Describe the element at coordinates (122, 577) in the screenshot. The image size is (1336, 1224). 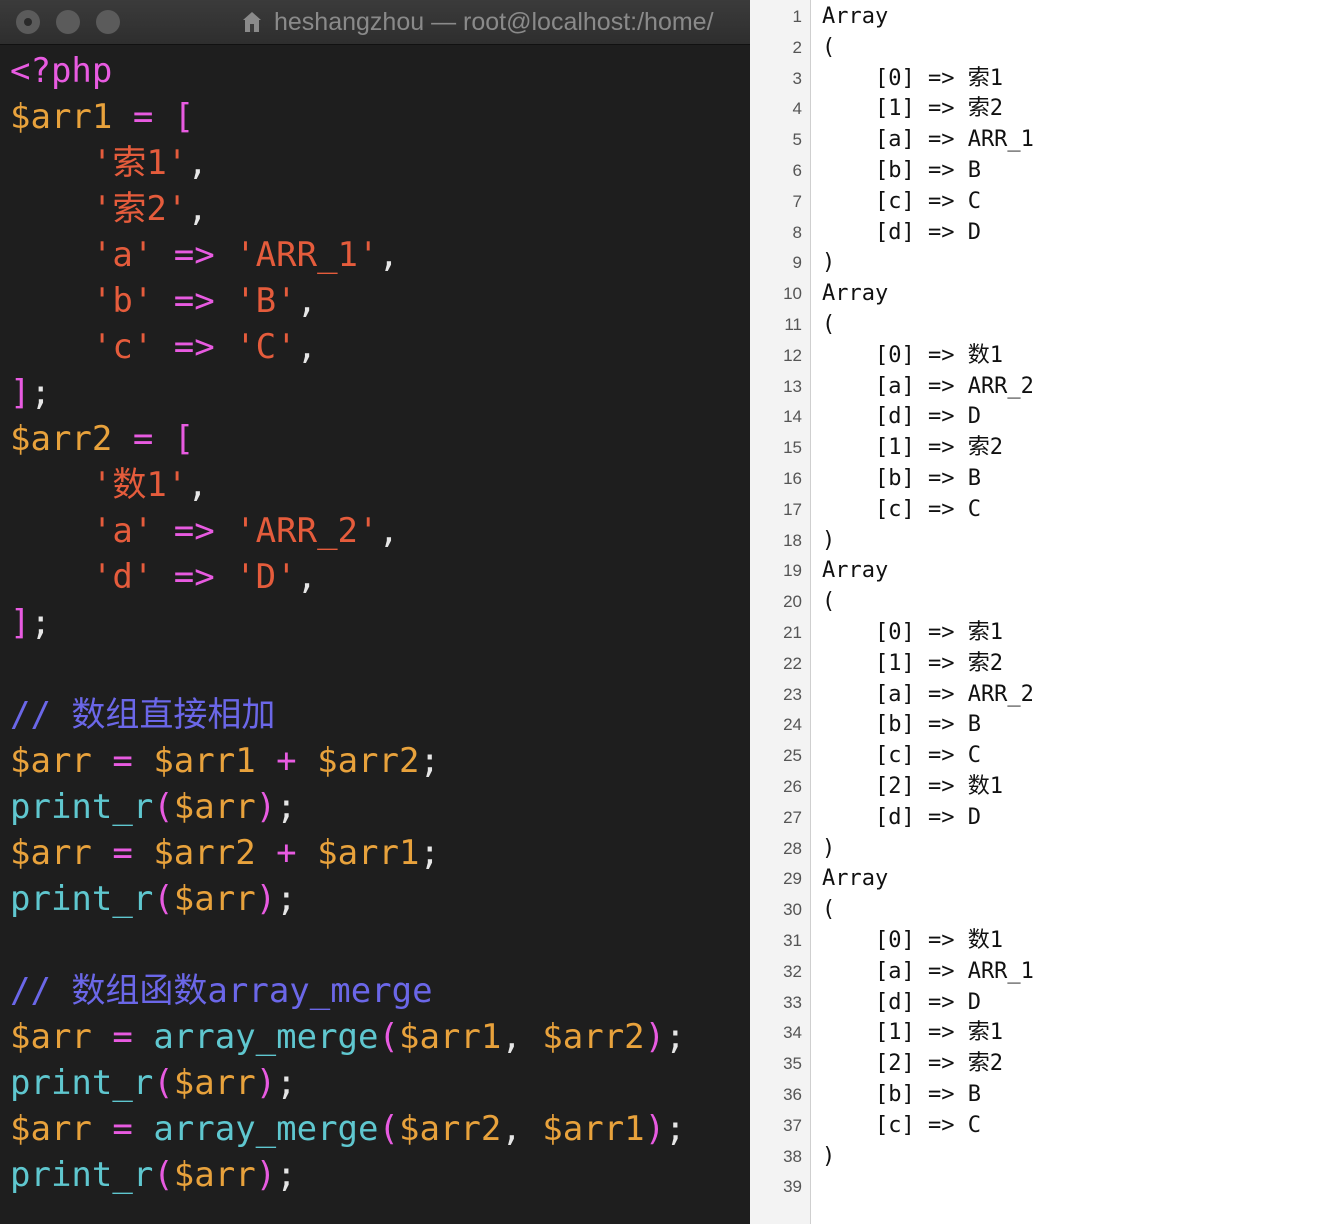
I see `code-token: 'd'` at that location.